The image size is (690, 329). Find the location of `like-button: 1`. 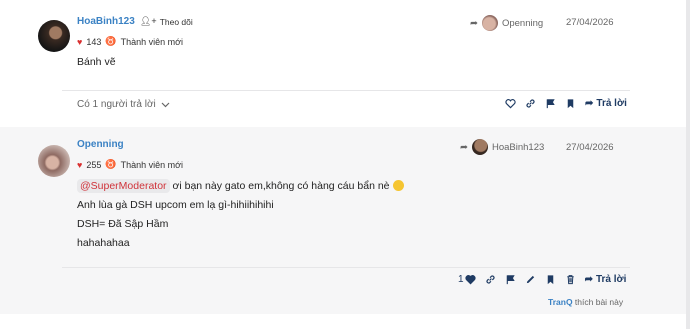

like-button: 1 is located at coordinates (467, 279).